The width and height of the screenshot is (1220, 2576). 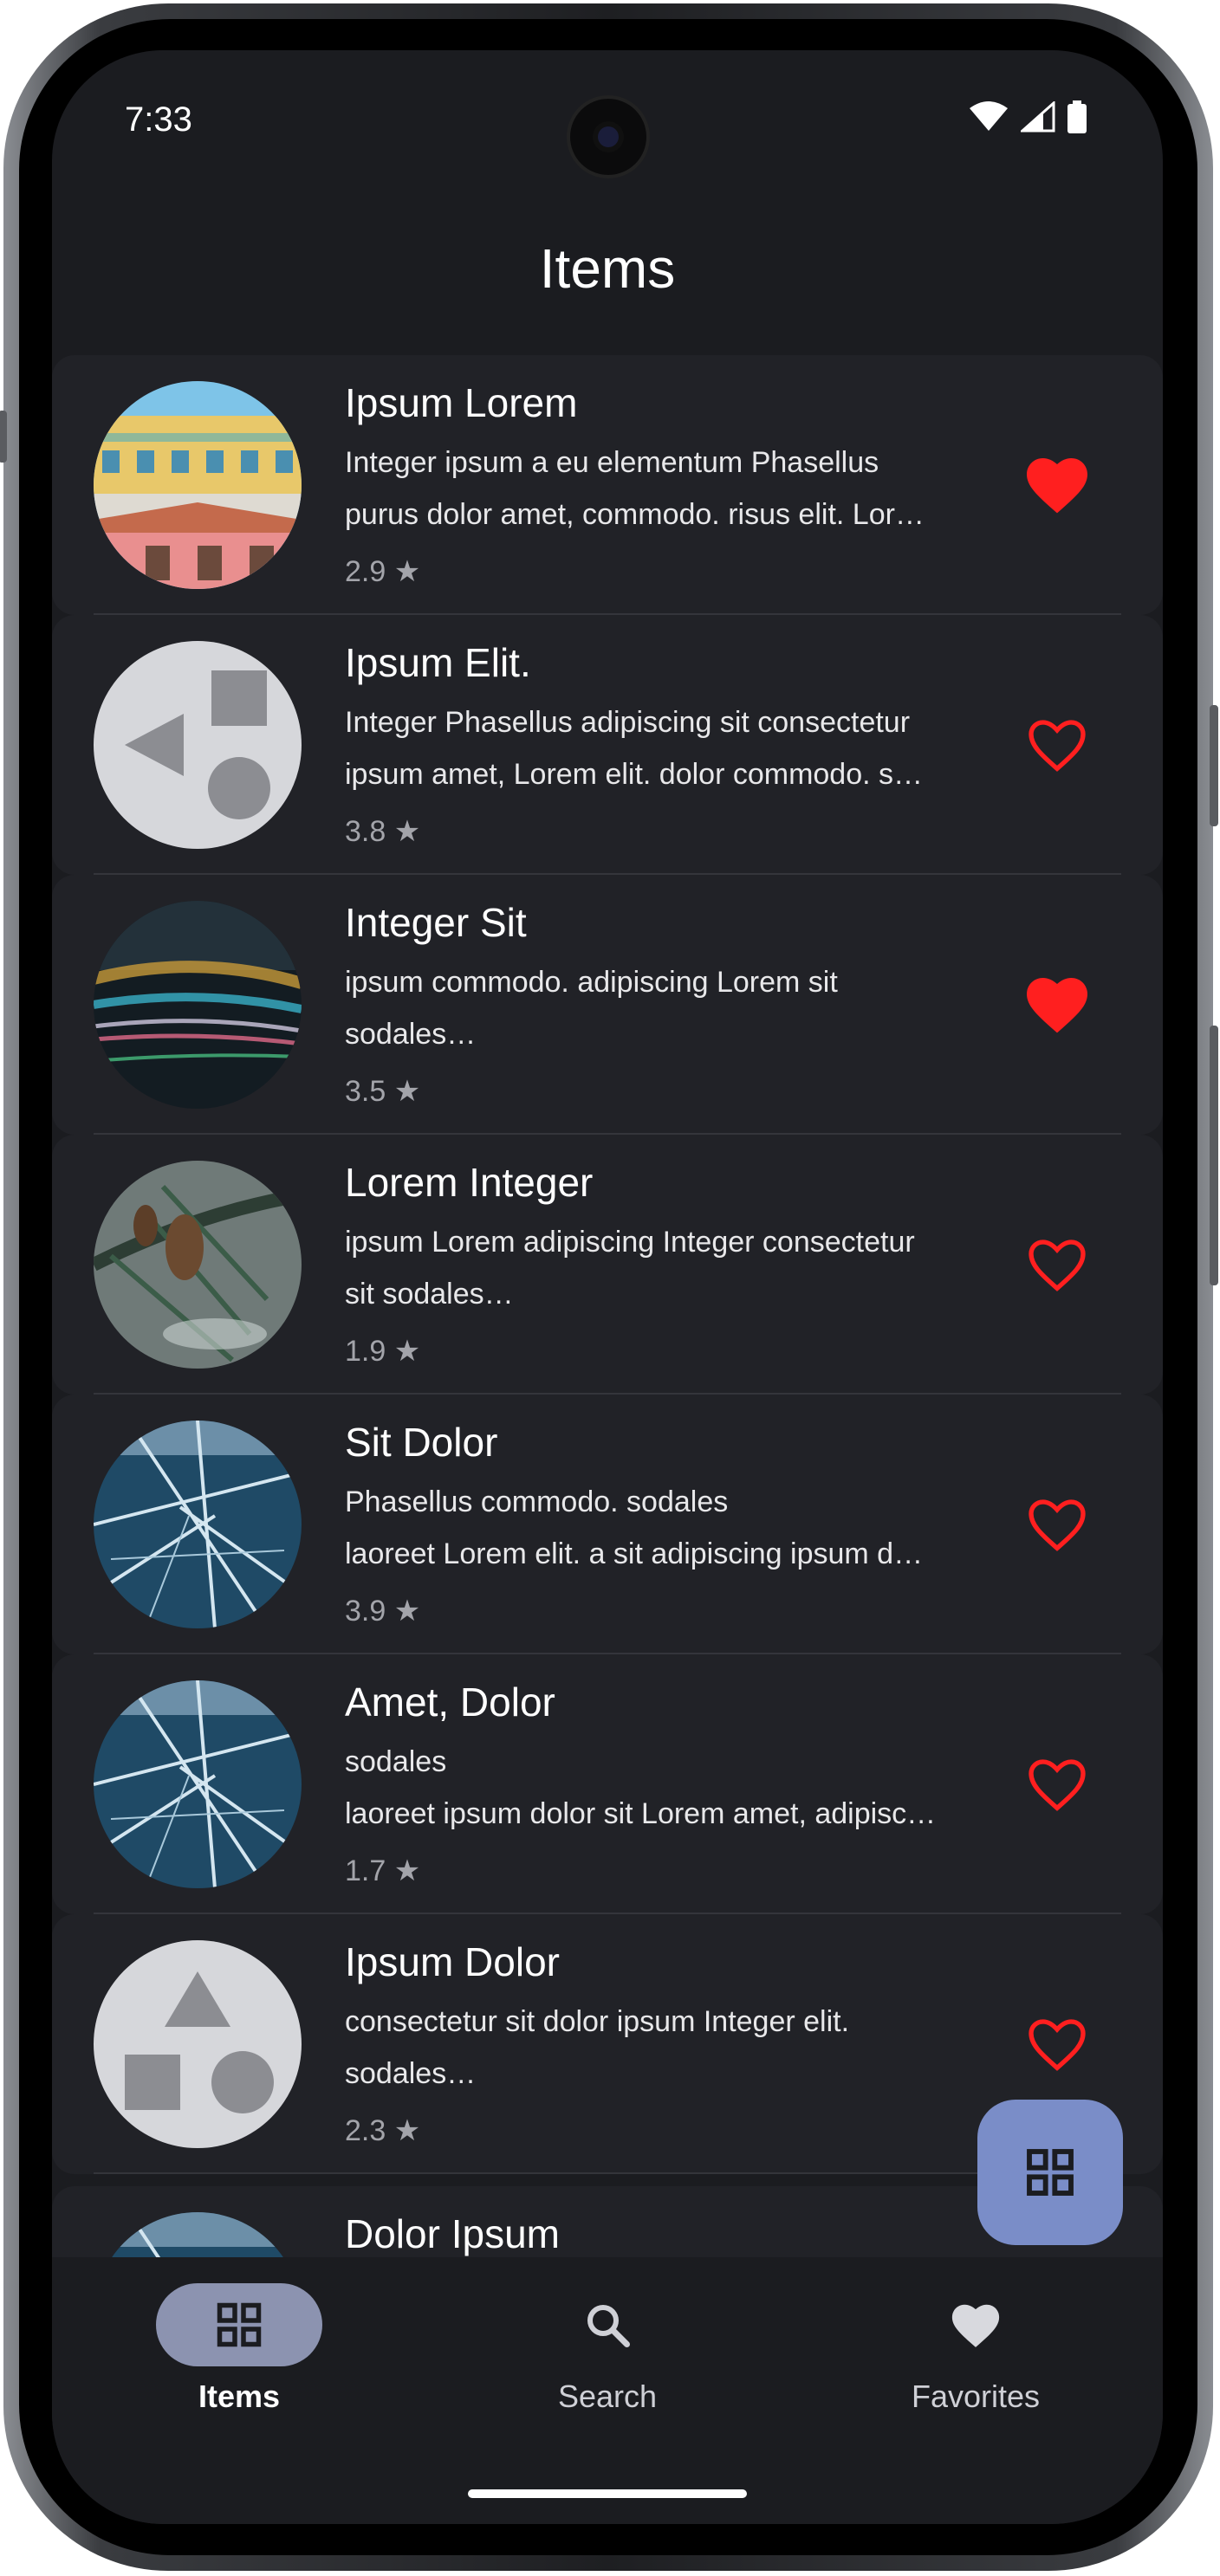 I want to click on nav-search-icon-wrap, so click(x=607, y=2324).